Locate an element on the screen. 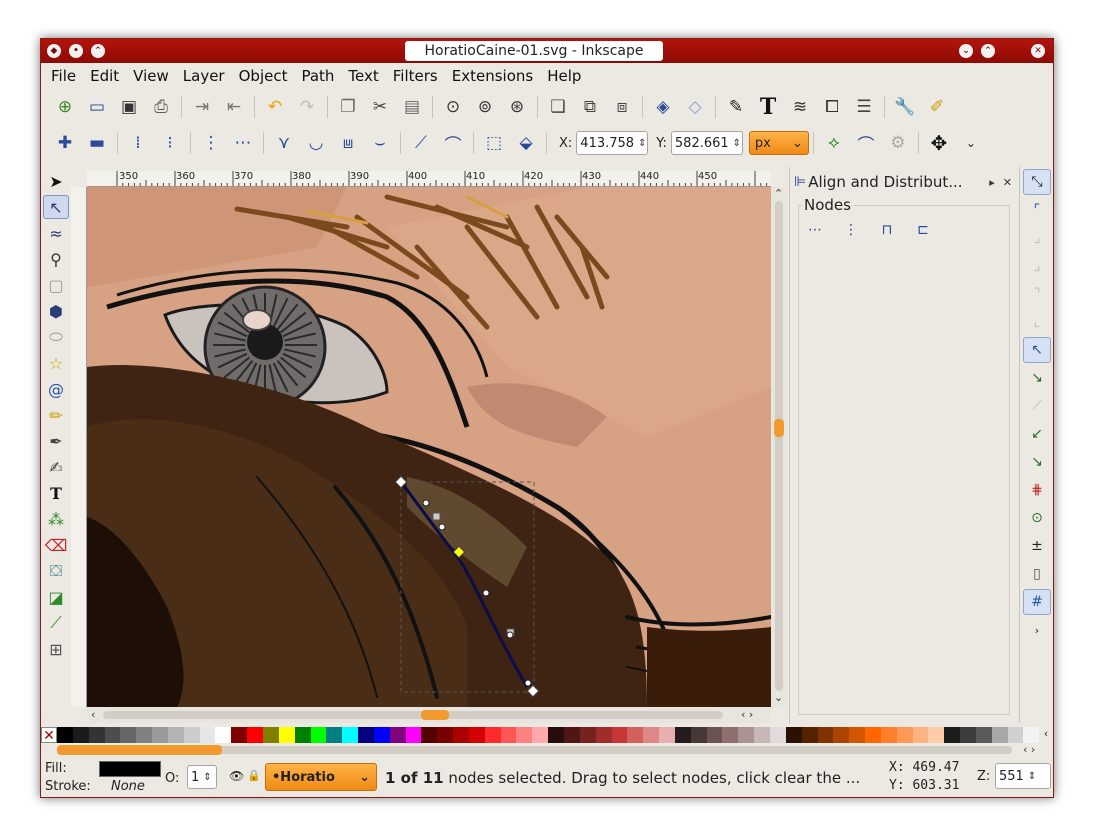  duplicate-icon: ❏ is located at coordinates (558, 107).